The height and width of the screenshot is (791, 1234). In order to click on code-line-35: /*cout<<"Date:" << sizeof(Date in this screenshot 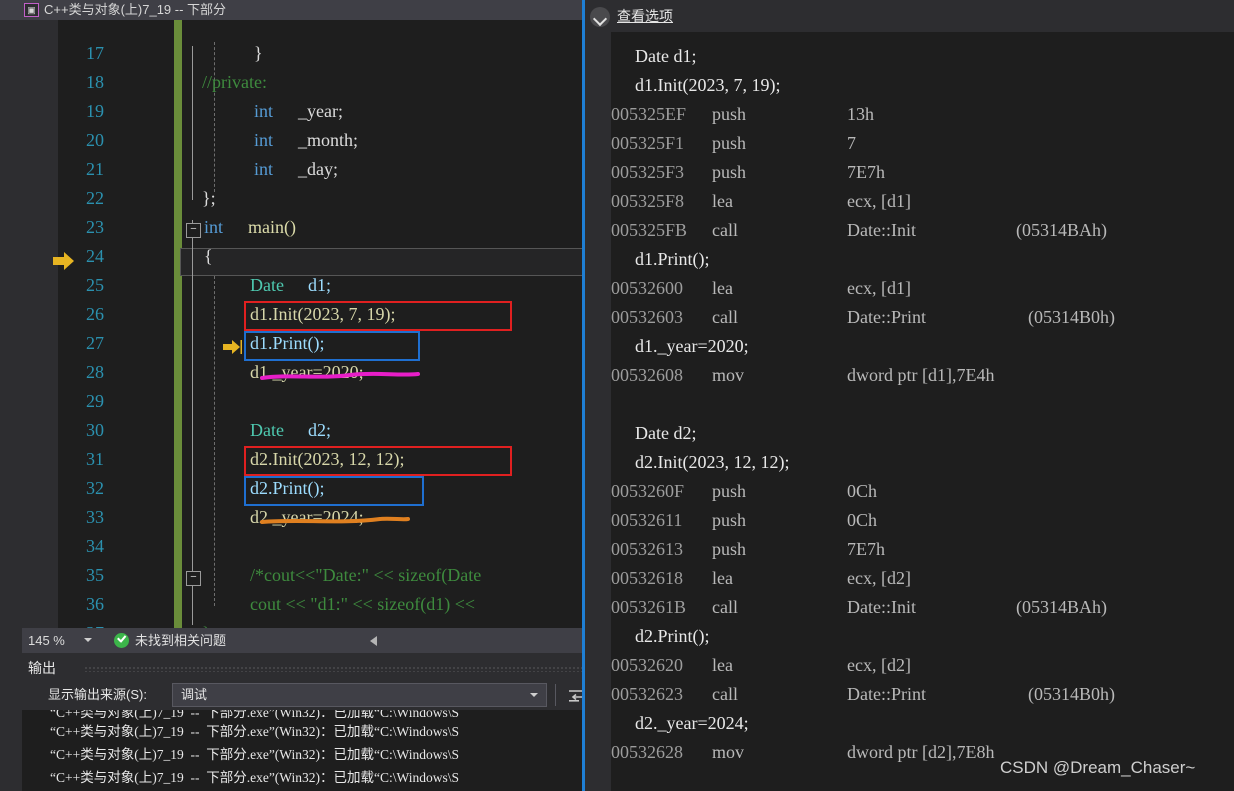, I will do `click(366, 575)`.